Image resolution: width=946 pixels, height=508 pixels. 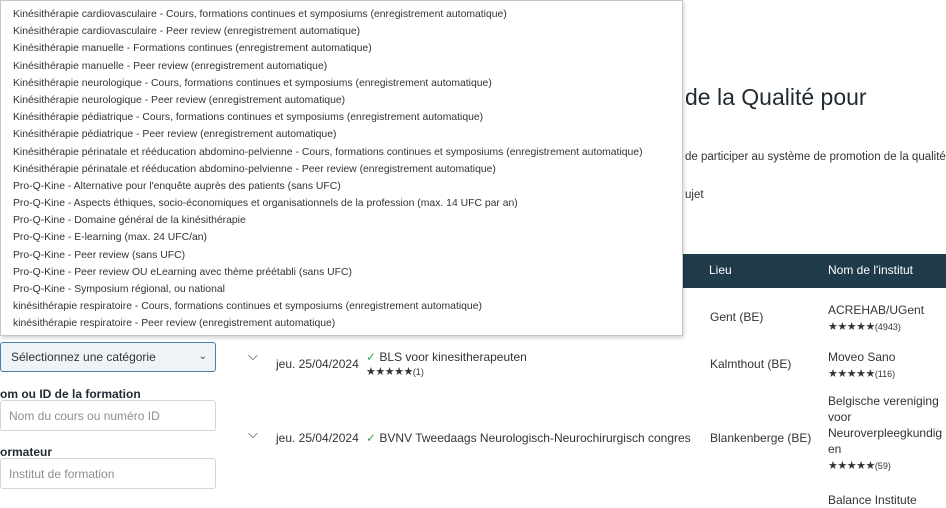 I want to click on institute-name-line: Neuroverpleegkundig, so click(x=885, y=433).